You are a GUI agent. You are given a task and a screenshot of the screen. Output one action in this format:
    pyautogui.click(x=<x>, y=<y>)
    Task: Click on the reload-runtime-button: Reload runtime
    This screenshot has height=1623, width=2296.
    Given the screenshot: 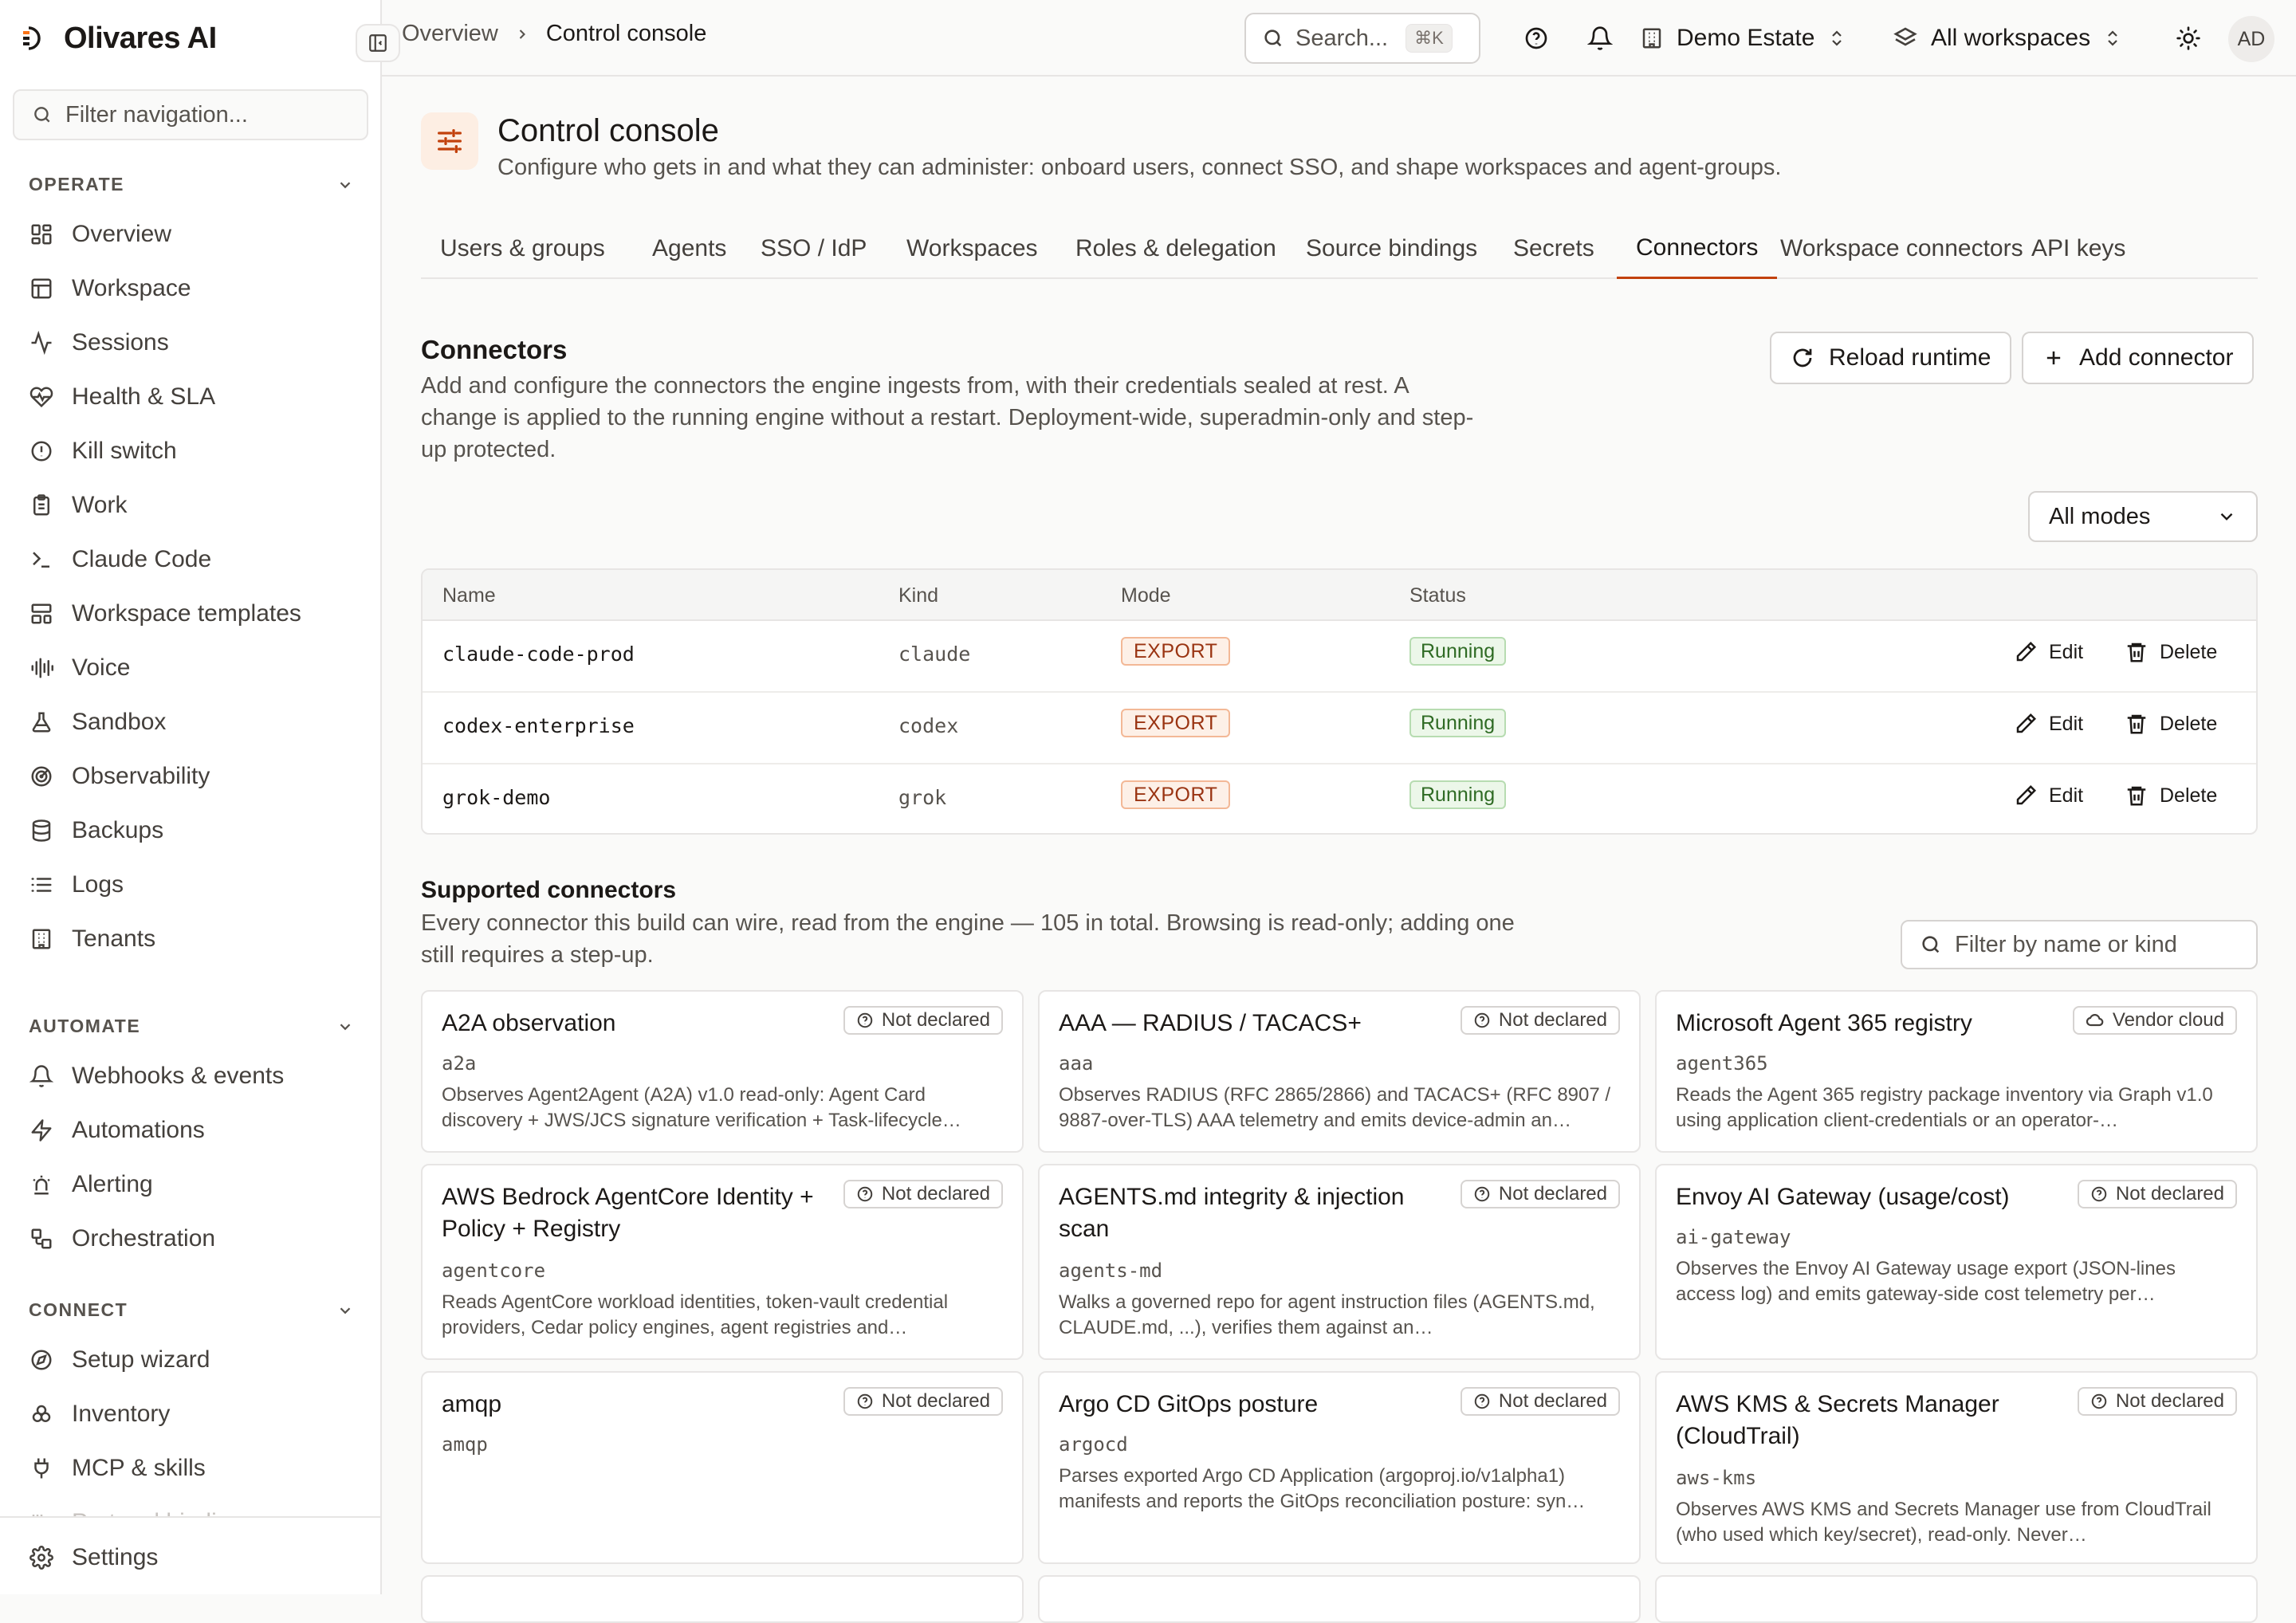 What is the action you would take?
    pyautogui.click(x=1891, y=358)
    